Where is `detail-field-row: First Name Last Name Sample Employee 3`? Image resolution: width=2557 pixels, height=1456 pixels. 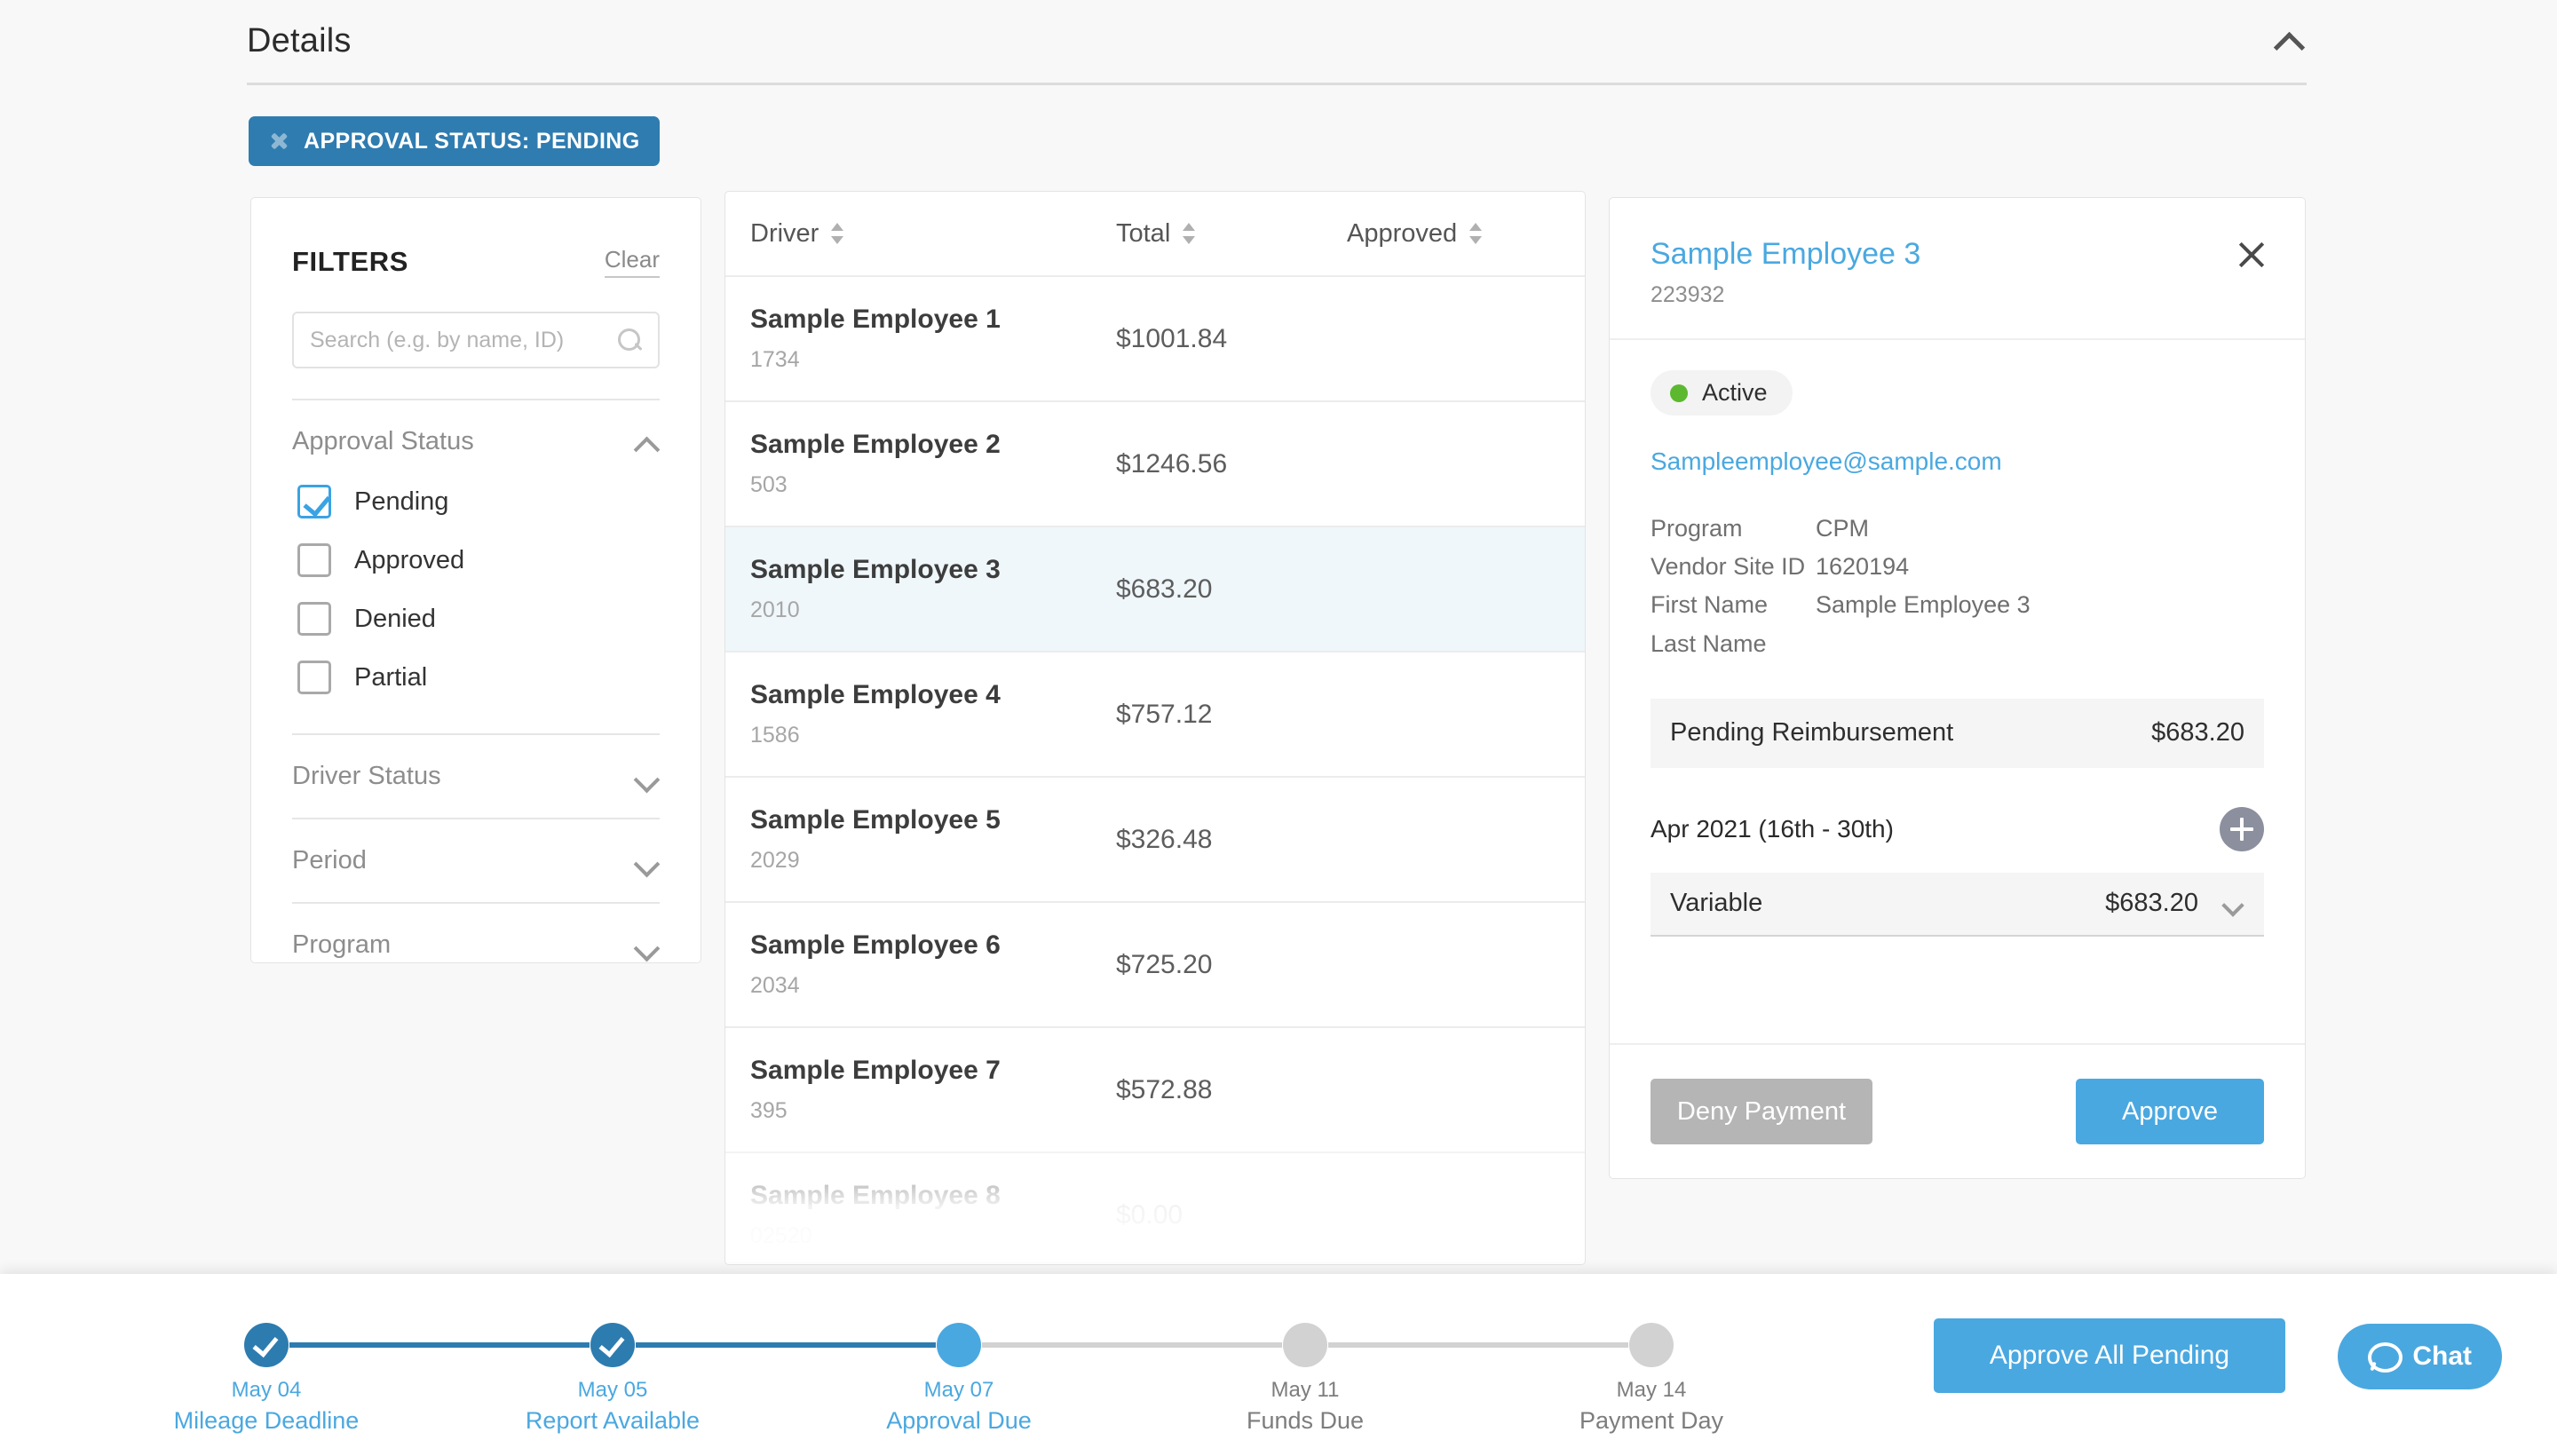 detail-field-row: First Name Last Name Sample Employee 3 is located at coordinates (1957, 624).